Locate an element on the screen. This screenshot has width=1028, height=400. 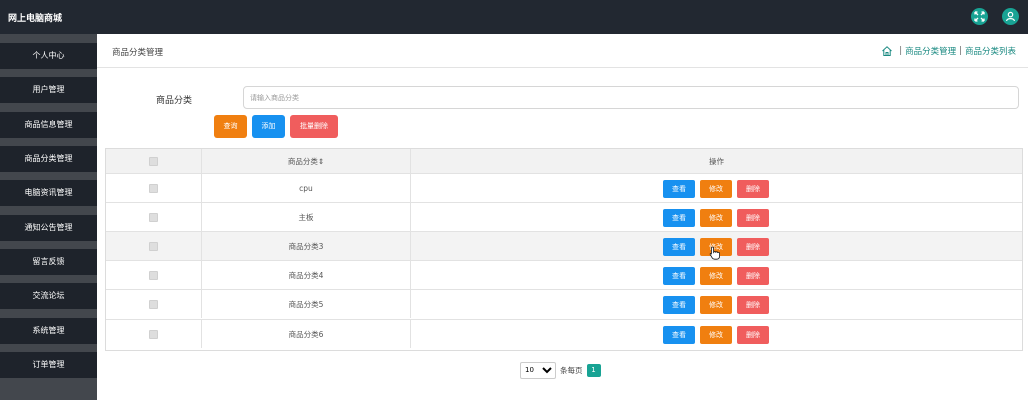
page-button: 1 is located at coordinates (593, 370).